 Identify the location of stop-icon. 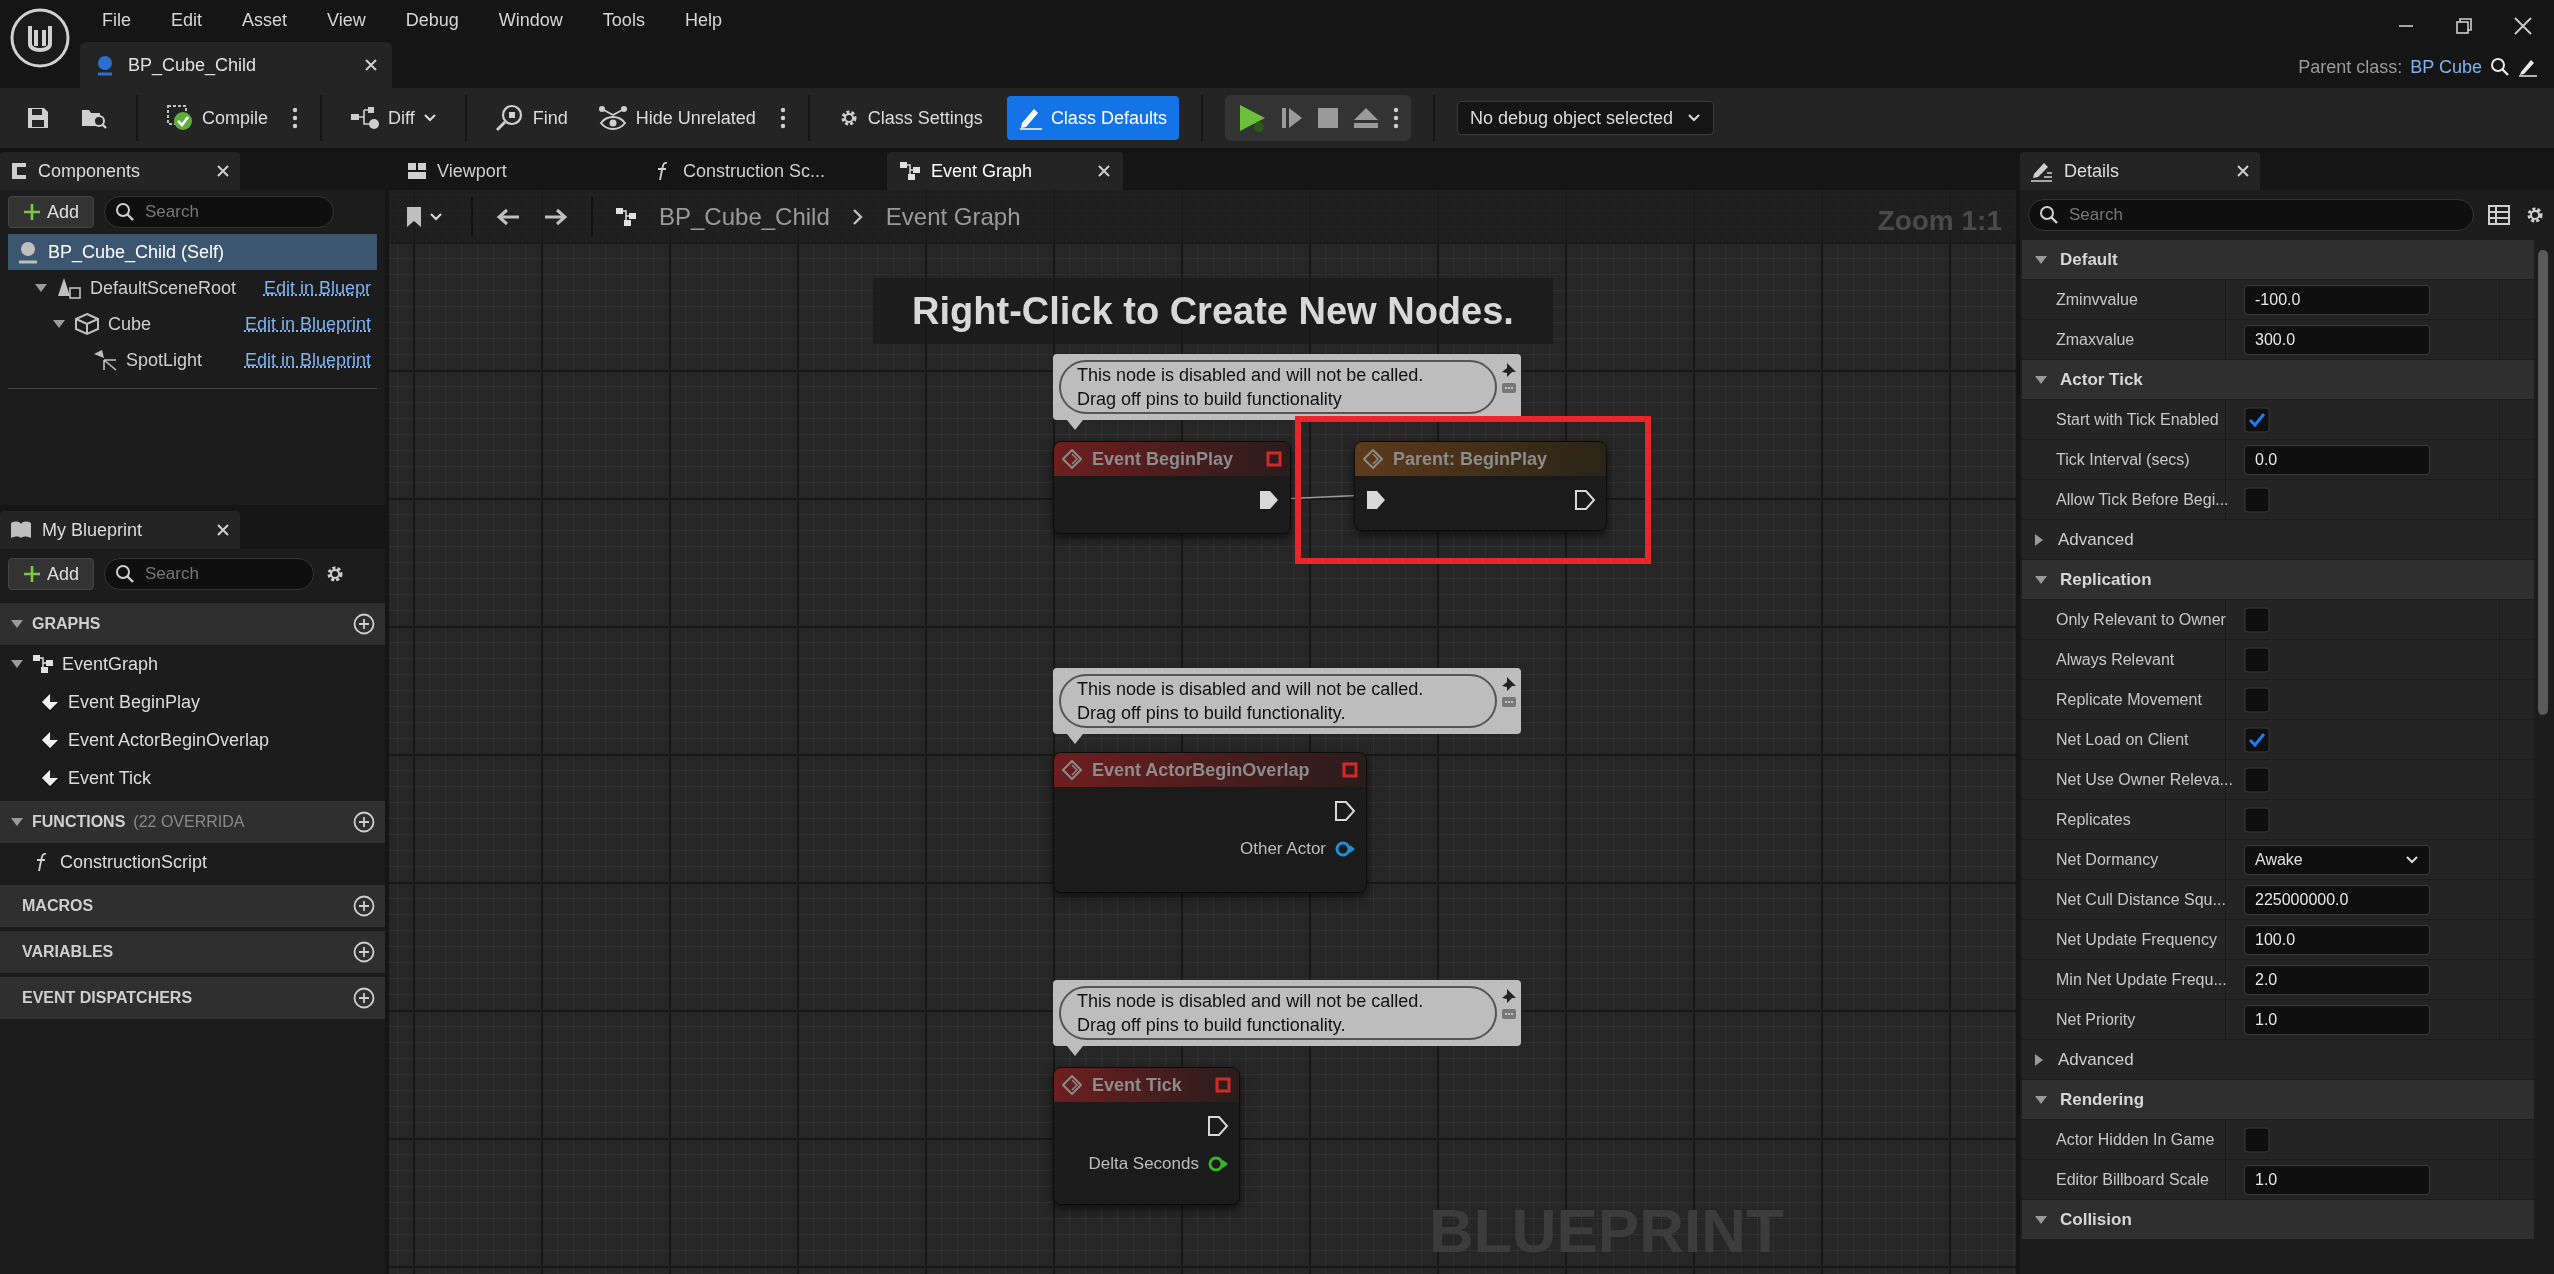
(1327, 118).